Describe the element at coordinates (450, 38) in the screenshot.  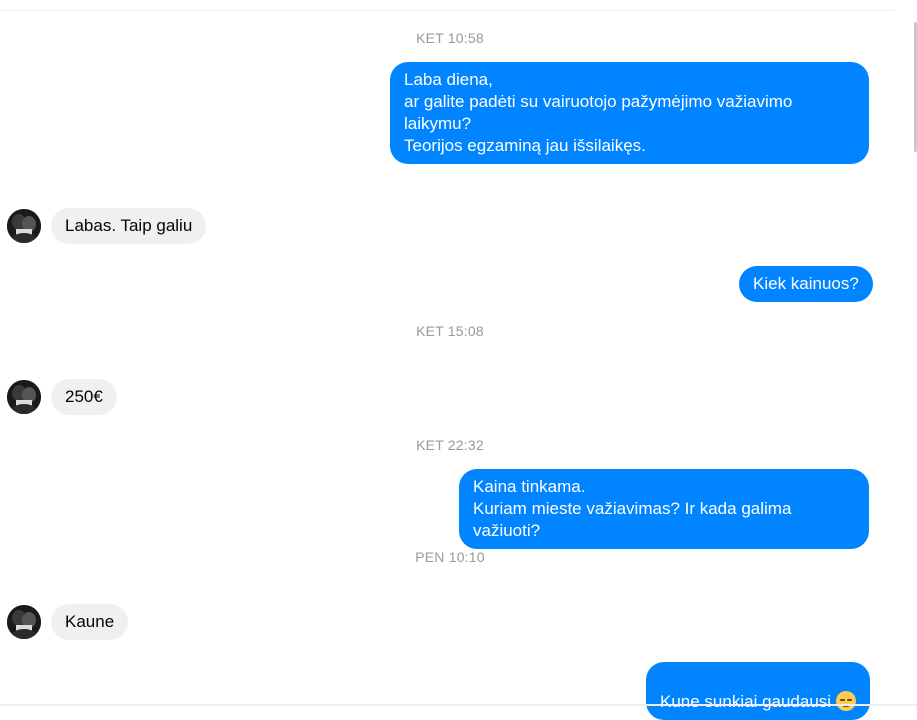
I see `timestamp: KET 10:58` at that location.